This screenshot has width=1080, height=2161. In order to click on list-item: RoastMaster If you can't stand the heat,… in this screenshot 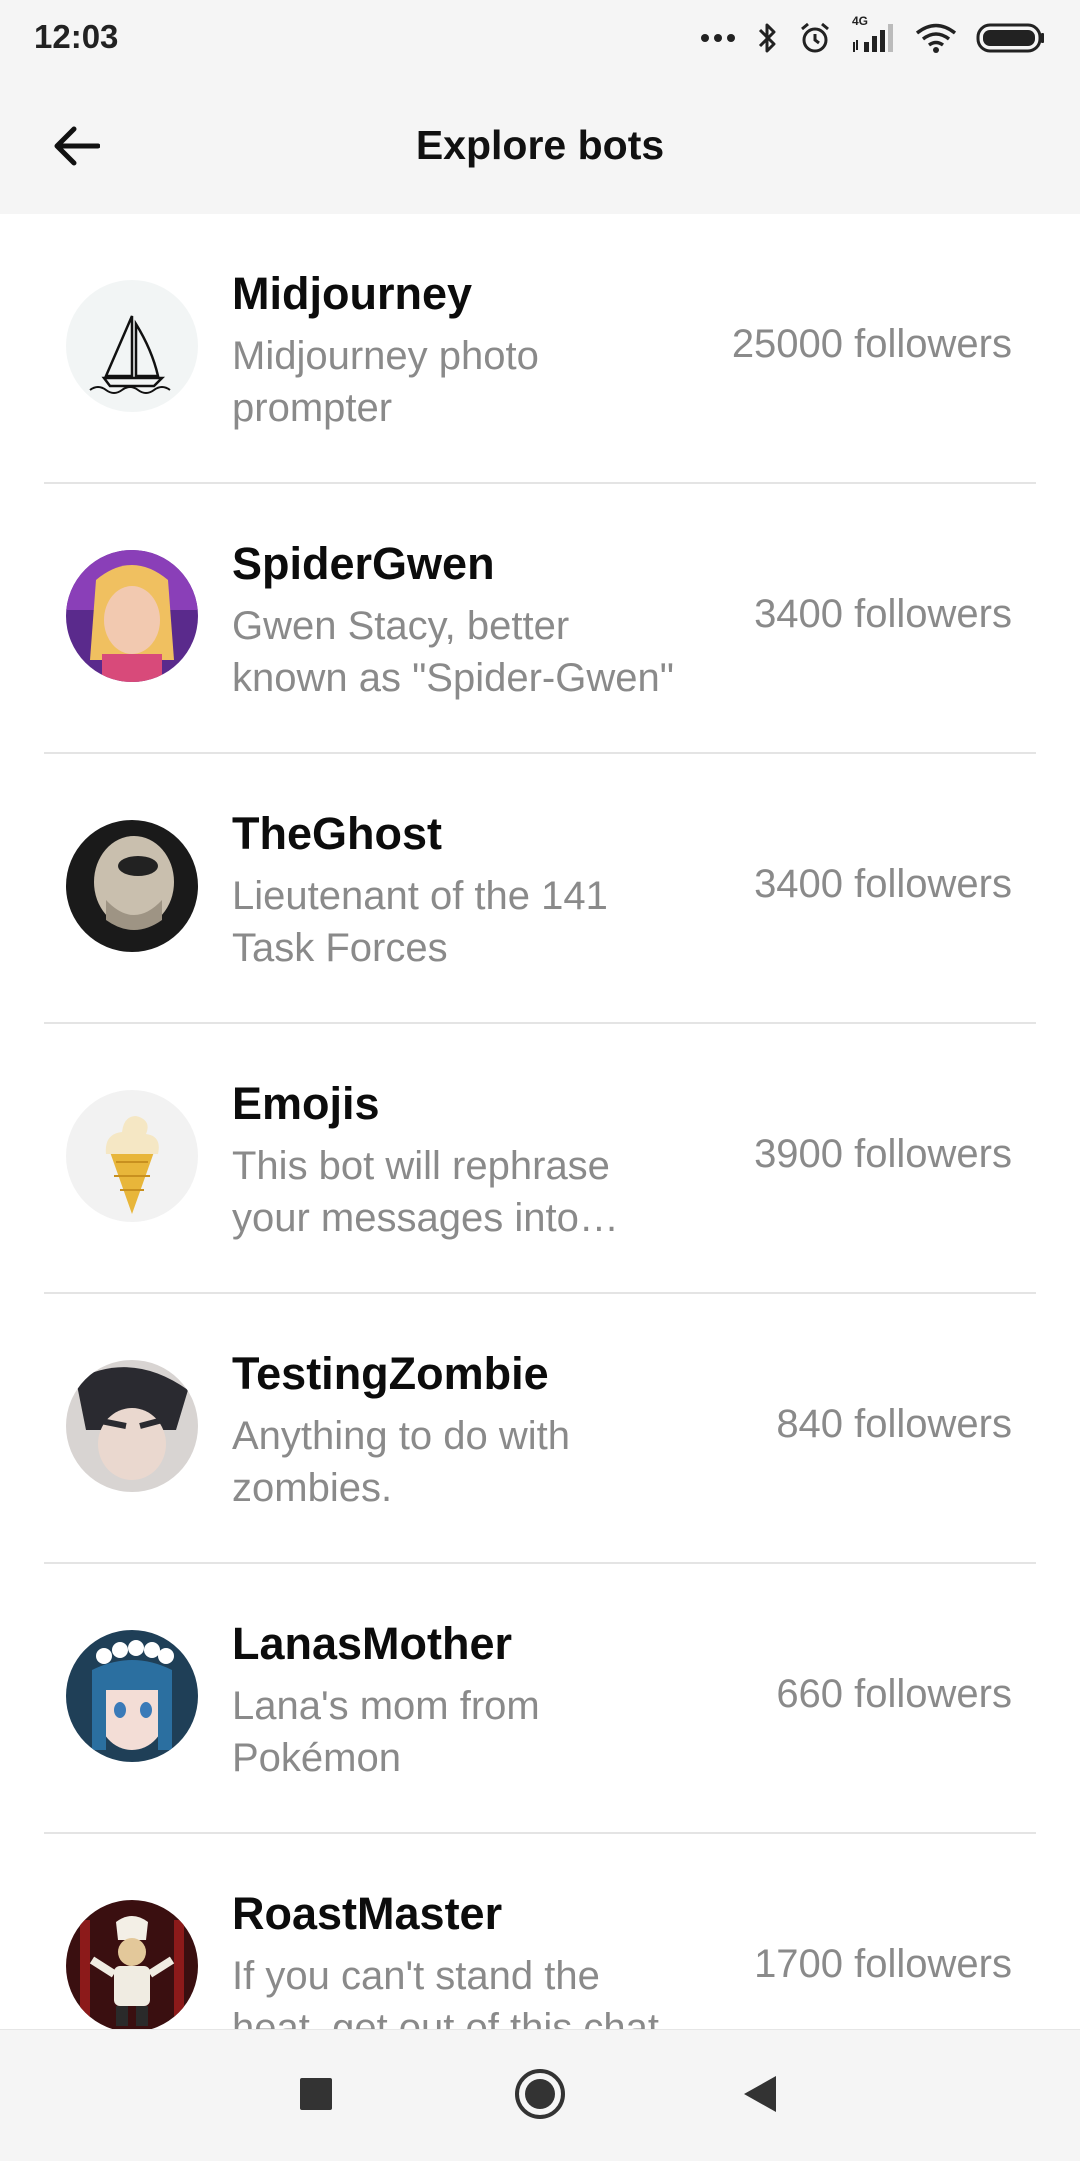, I will do `click(540, 1930)`.